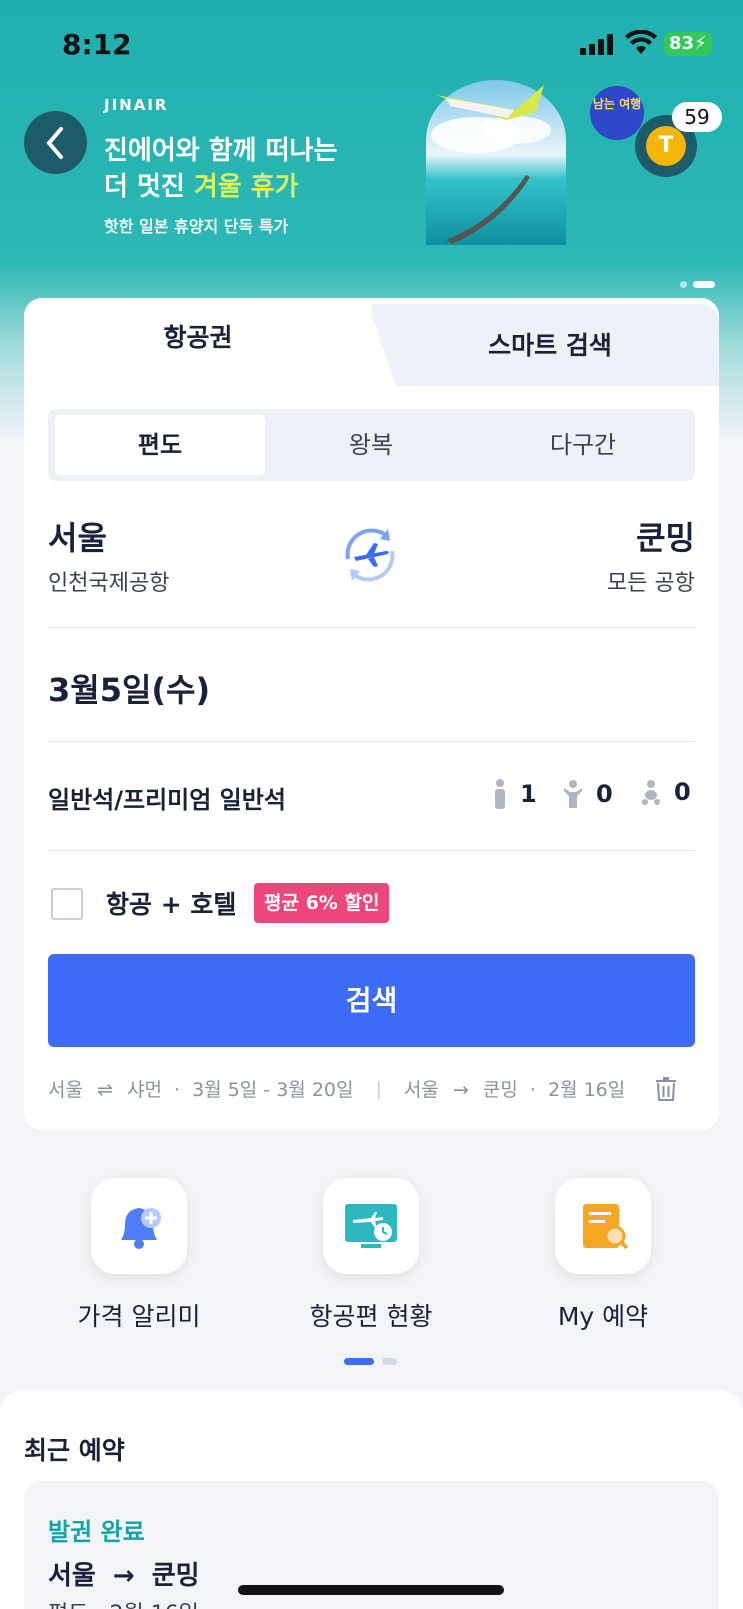  What do you see at coordinates (603, 1315) in the screenshot?
I see `my-booking-label: My 예약` at bounding box center [603, 1315].